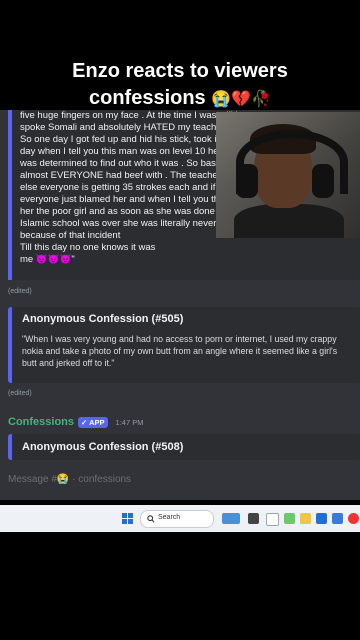 The width and height of the screenshot is (360, 640). Describe the element at coordinates (288, 175) in the screenshot. I see `streamer-webcam` at that location.